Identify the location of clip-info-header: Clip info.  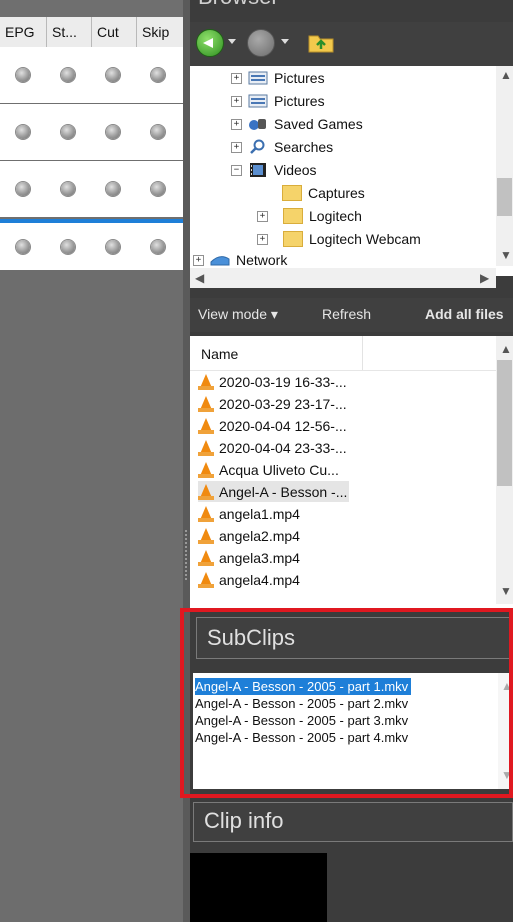
(353, 822).